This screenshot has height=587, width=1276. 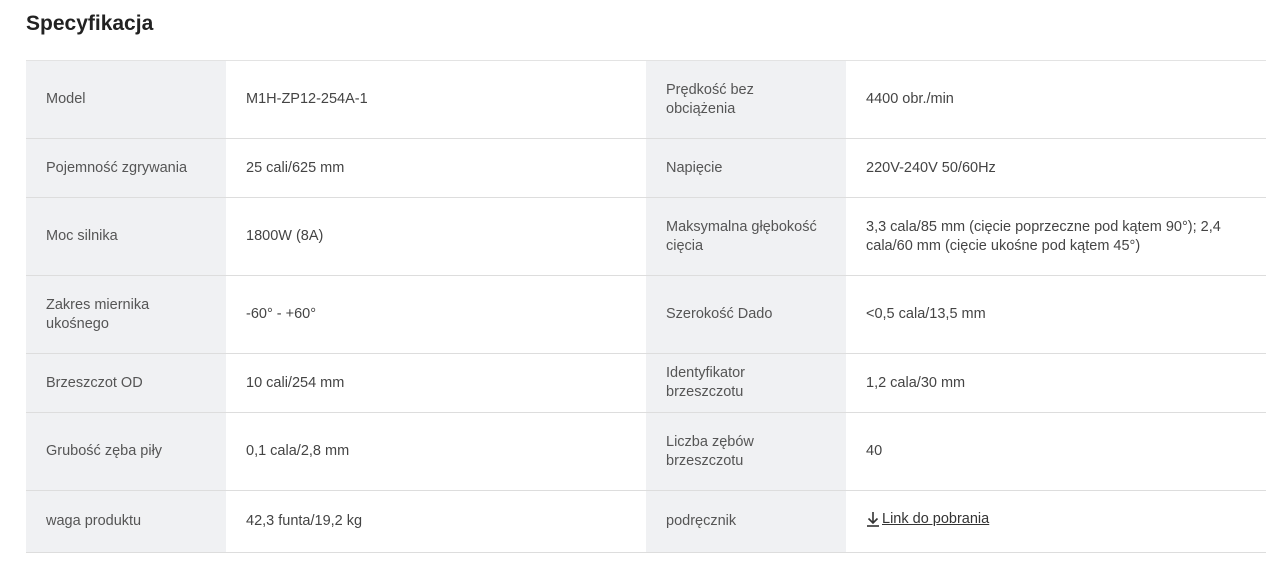 What do you see at coordinates (746, 314) in the screenshot?
I see `spec-label: Szerokość Dado` at bounding box center [746, 314].